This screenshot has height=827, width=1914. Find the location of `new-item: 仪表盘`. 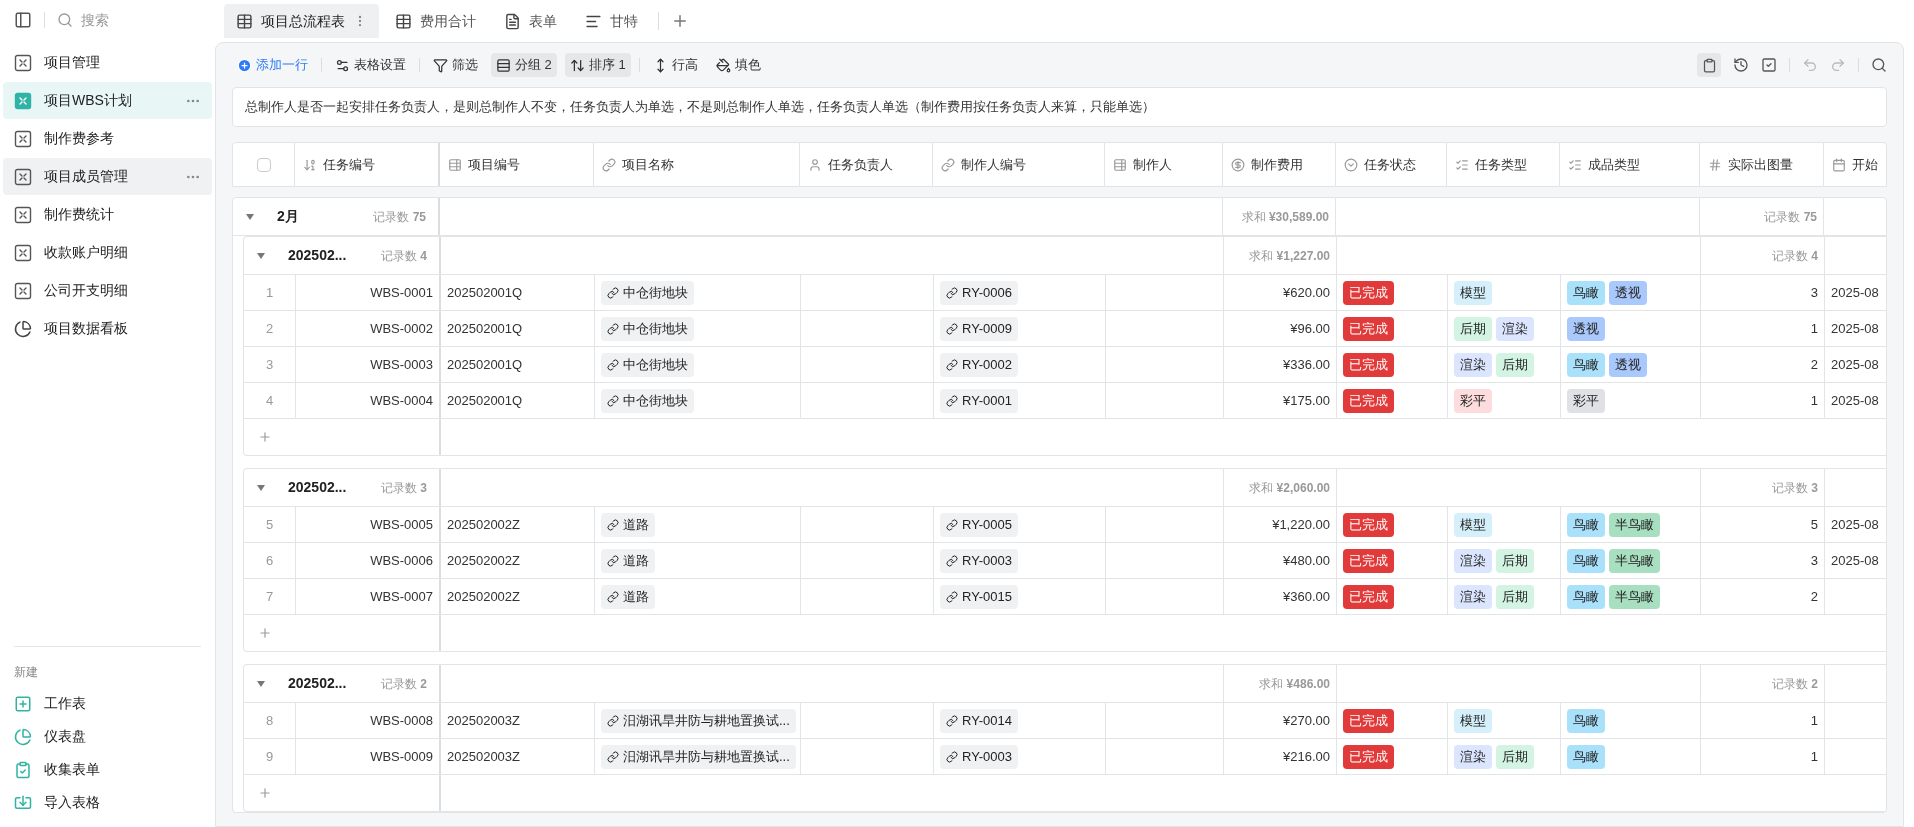

new-item: 仪表盘 is located at coordinates (107, 736).